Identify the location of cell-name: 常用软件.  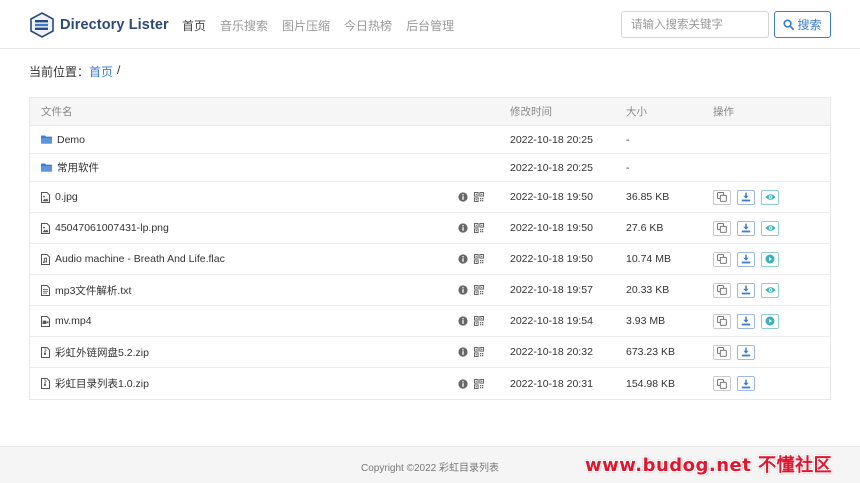
(70, 167).